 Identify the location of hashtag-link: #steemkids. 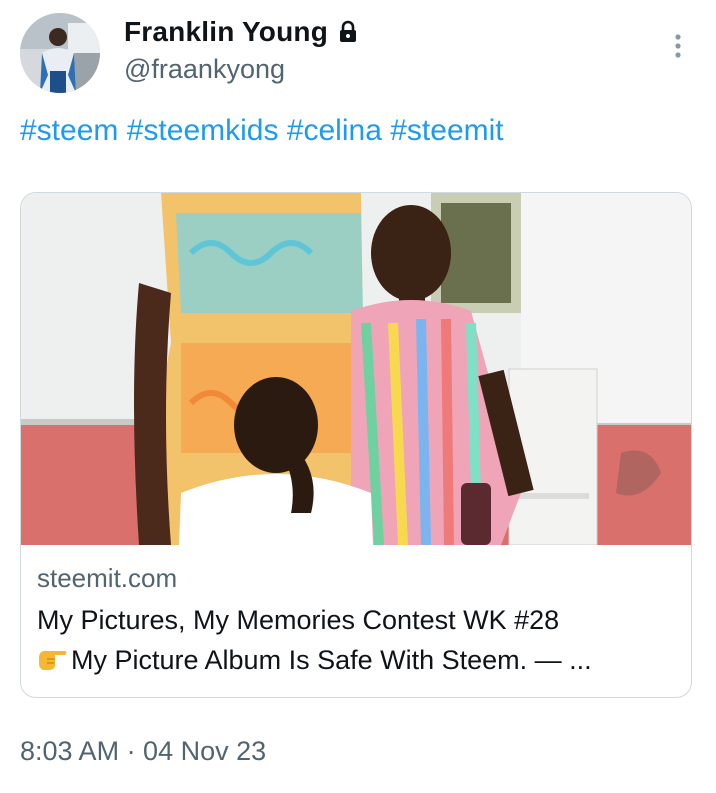
(203, 130).